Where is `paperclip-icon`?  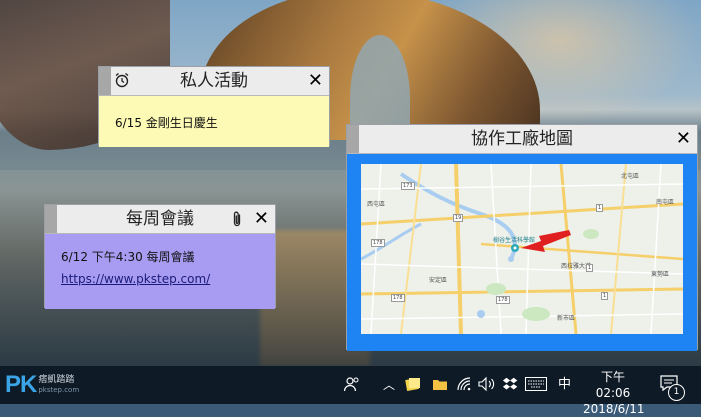
paperclip-icon is located at coordinates (237, 219).